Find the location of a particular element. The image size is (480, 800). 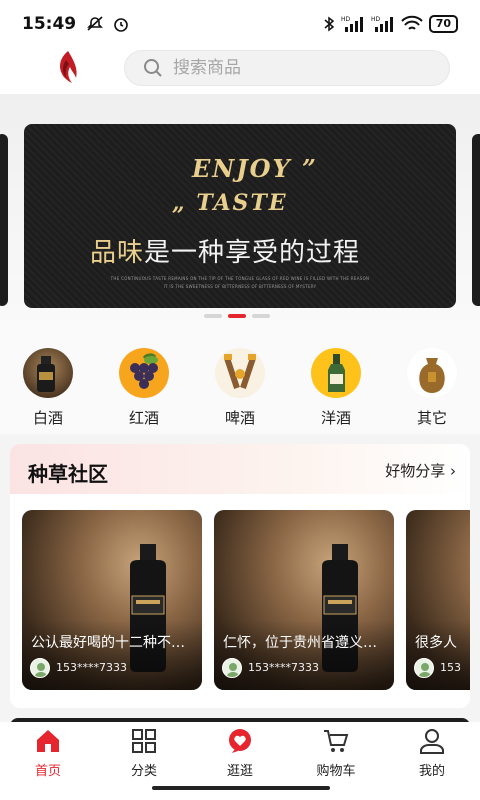

status-bar: 15:49 HD HD 70 is located at coordinates (240, 24).